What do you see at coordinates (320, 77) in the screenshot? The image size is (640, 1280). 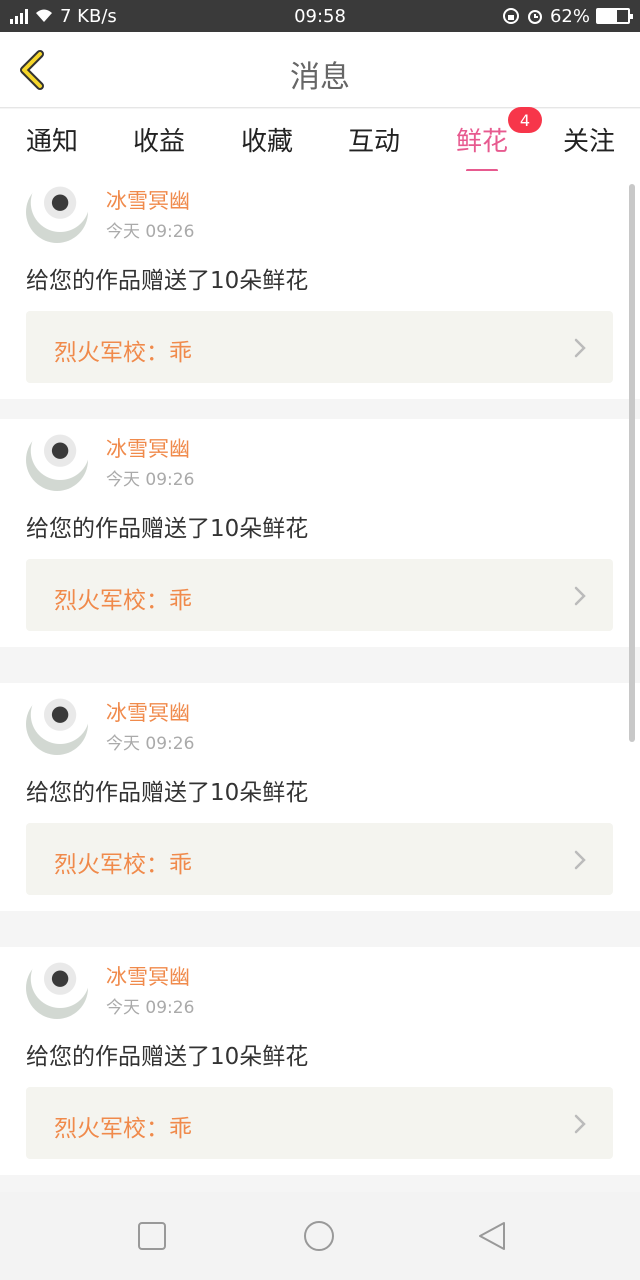 I see `page-title: 消息` at bounding box center [320, 77].